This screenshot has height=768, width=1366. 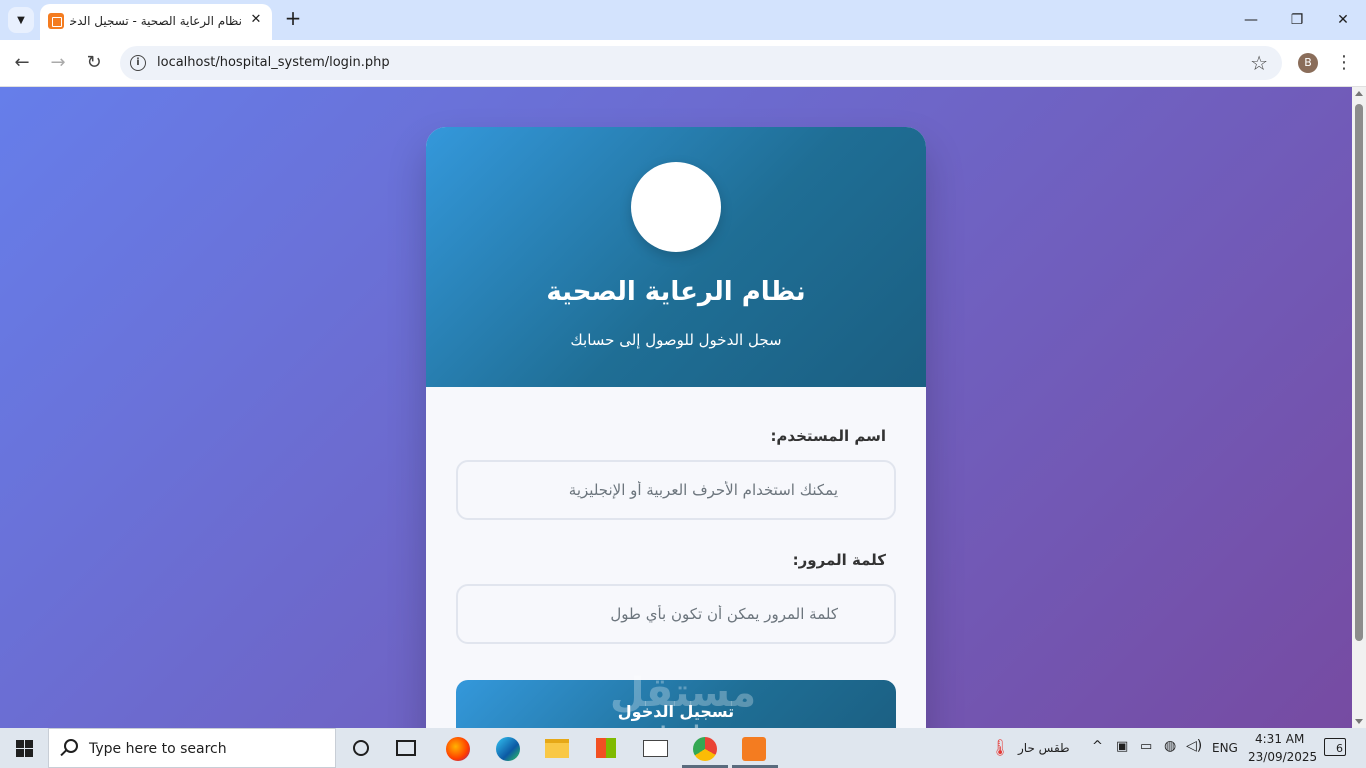 What do you see at coordinates (1251, 20) in the screenshot?
I see `minimize-icon: —` at bounding box center [1251, 20].